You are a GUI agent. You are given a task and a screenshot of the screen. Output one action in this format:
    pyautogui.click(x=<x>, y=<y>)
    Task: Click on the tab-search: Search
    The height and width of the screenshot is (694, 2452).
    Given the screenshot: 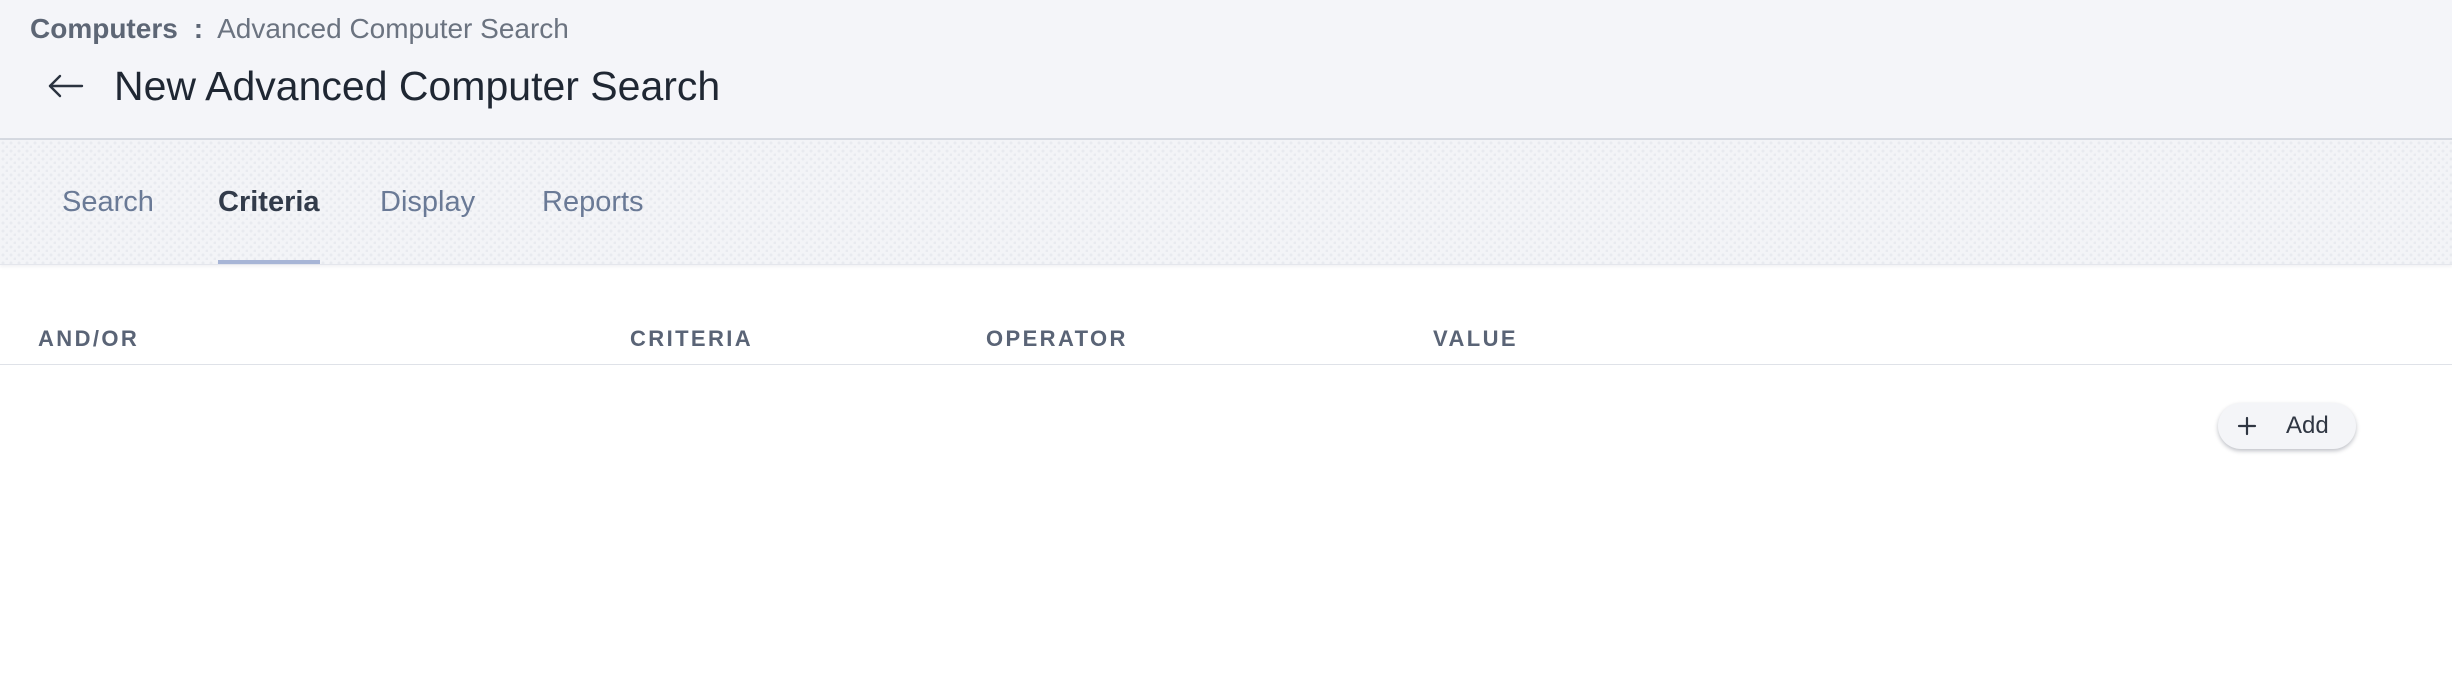 What is the action you would take?
    pyautogui.click(x=108, y=202)
    